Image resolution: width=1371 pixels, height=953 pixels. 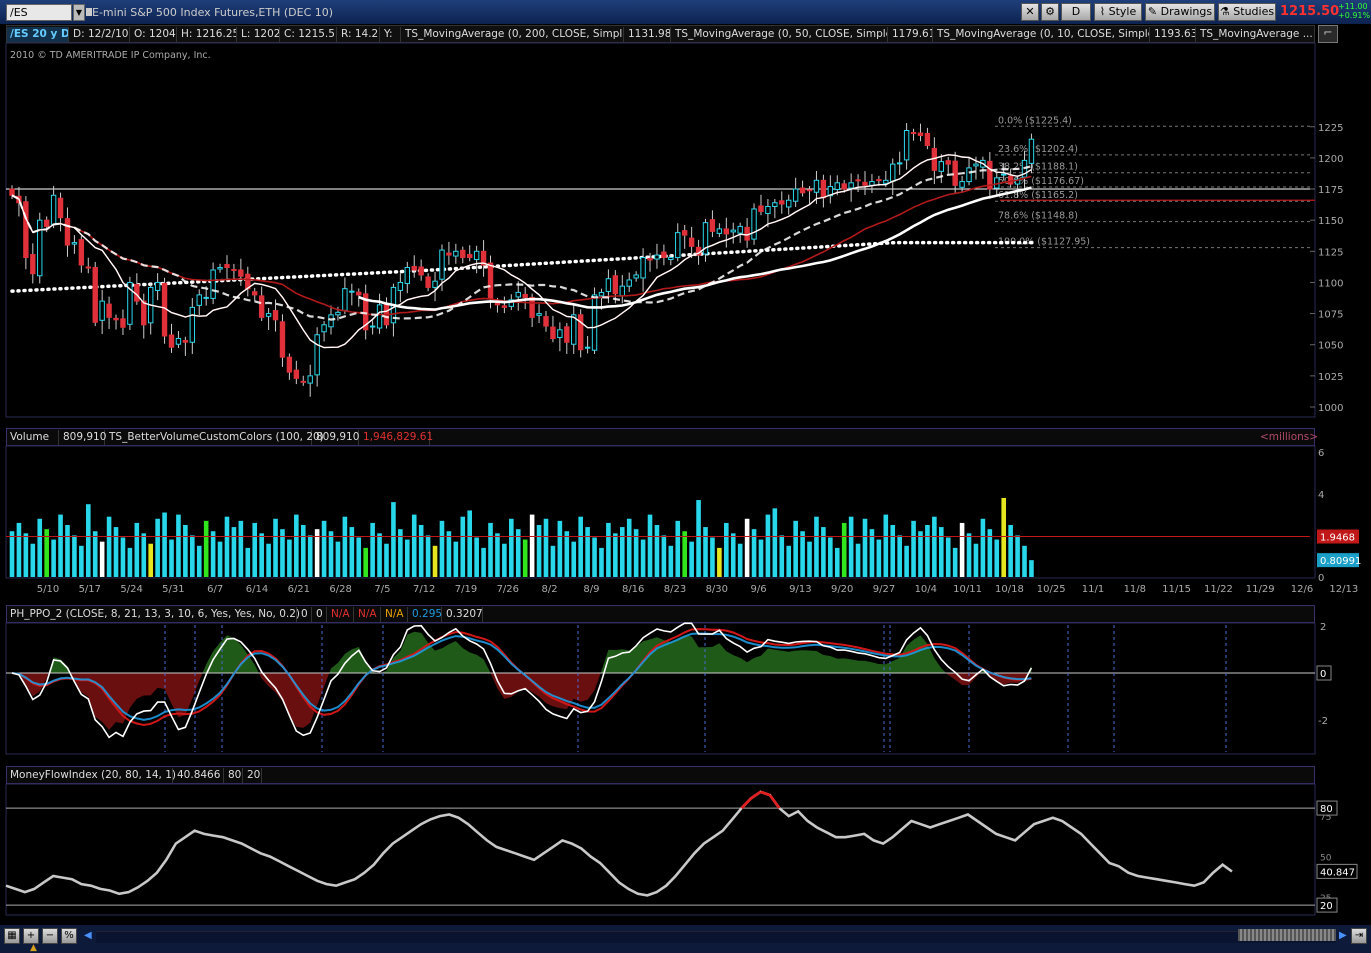 I want to click on date-tick-label: 7/26, so click(x=508, y=589).